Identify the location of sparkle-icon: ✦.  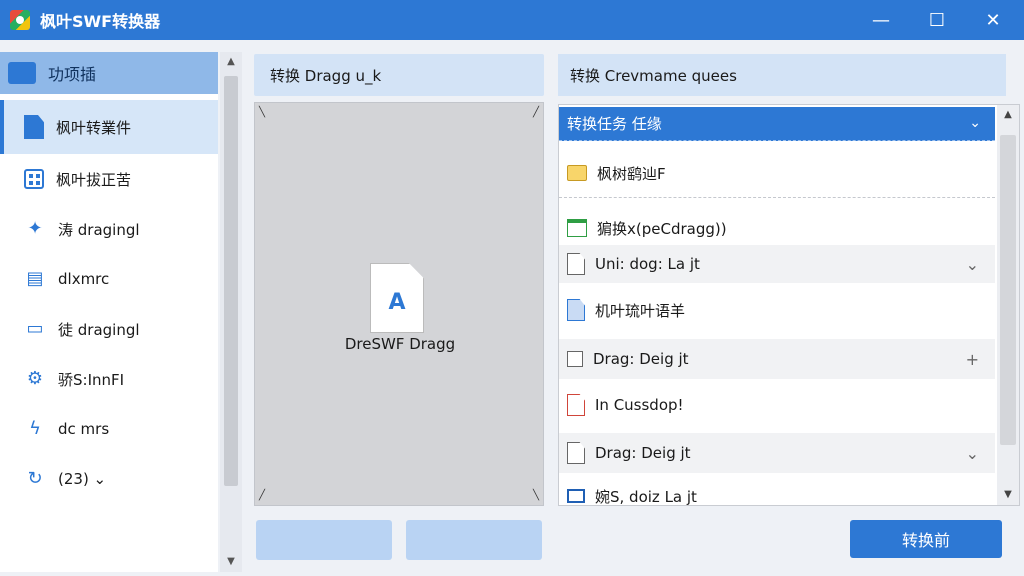
(35, 228).